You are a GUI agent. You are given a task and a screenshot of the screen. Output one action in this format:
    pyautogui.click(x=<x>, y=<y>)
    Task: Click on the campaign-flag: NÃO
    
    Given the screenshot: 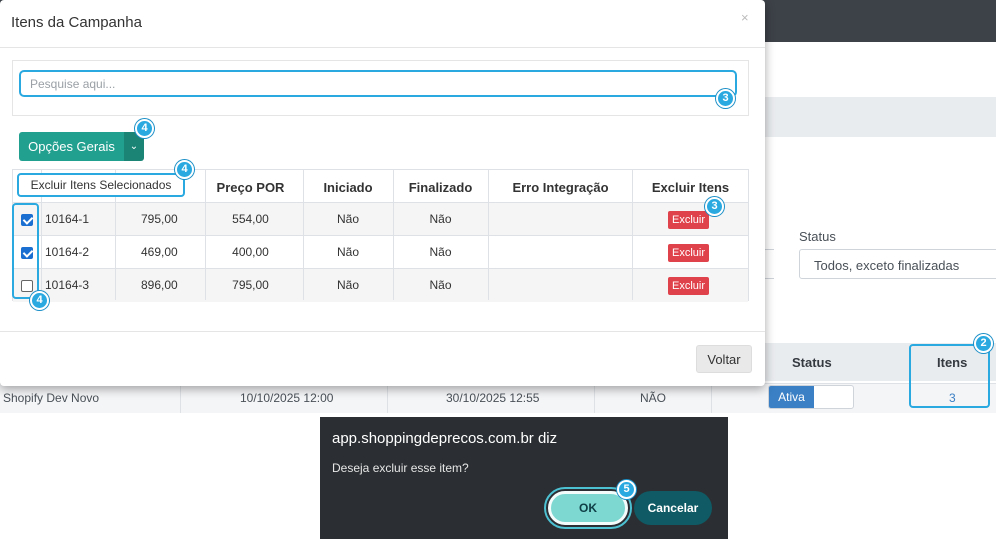 What is the action you would take?
    pyautogui.click(x=653, y=398)
    